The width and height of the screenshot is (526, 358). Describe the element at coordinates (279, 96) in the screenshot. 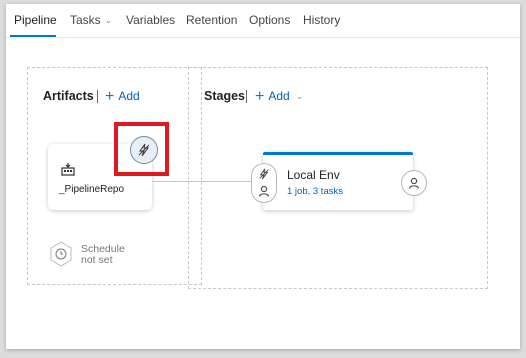

I see `add-stage-button: + Add ⌄` at that location.